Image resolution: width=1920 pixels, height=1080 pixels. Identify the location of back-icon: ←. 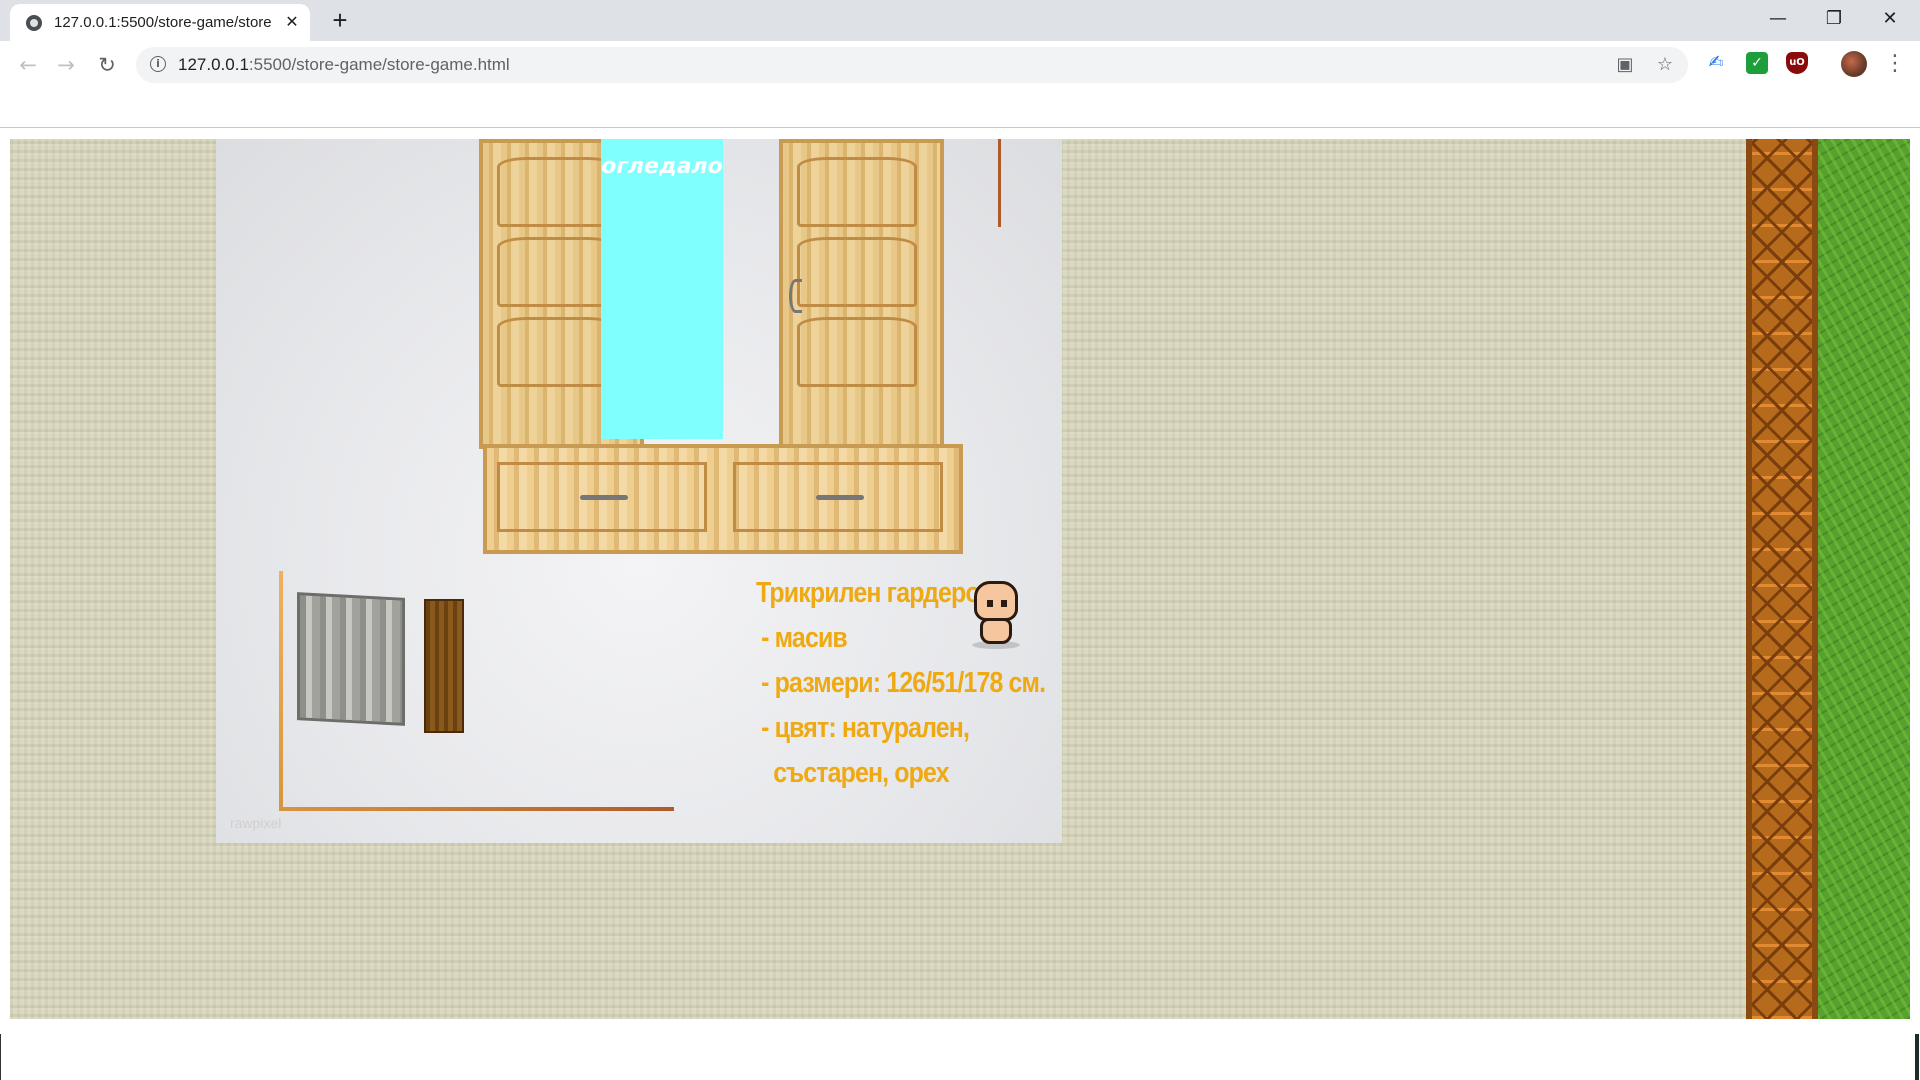
(28, 65).